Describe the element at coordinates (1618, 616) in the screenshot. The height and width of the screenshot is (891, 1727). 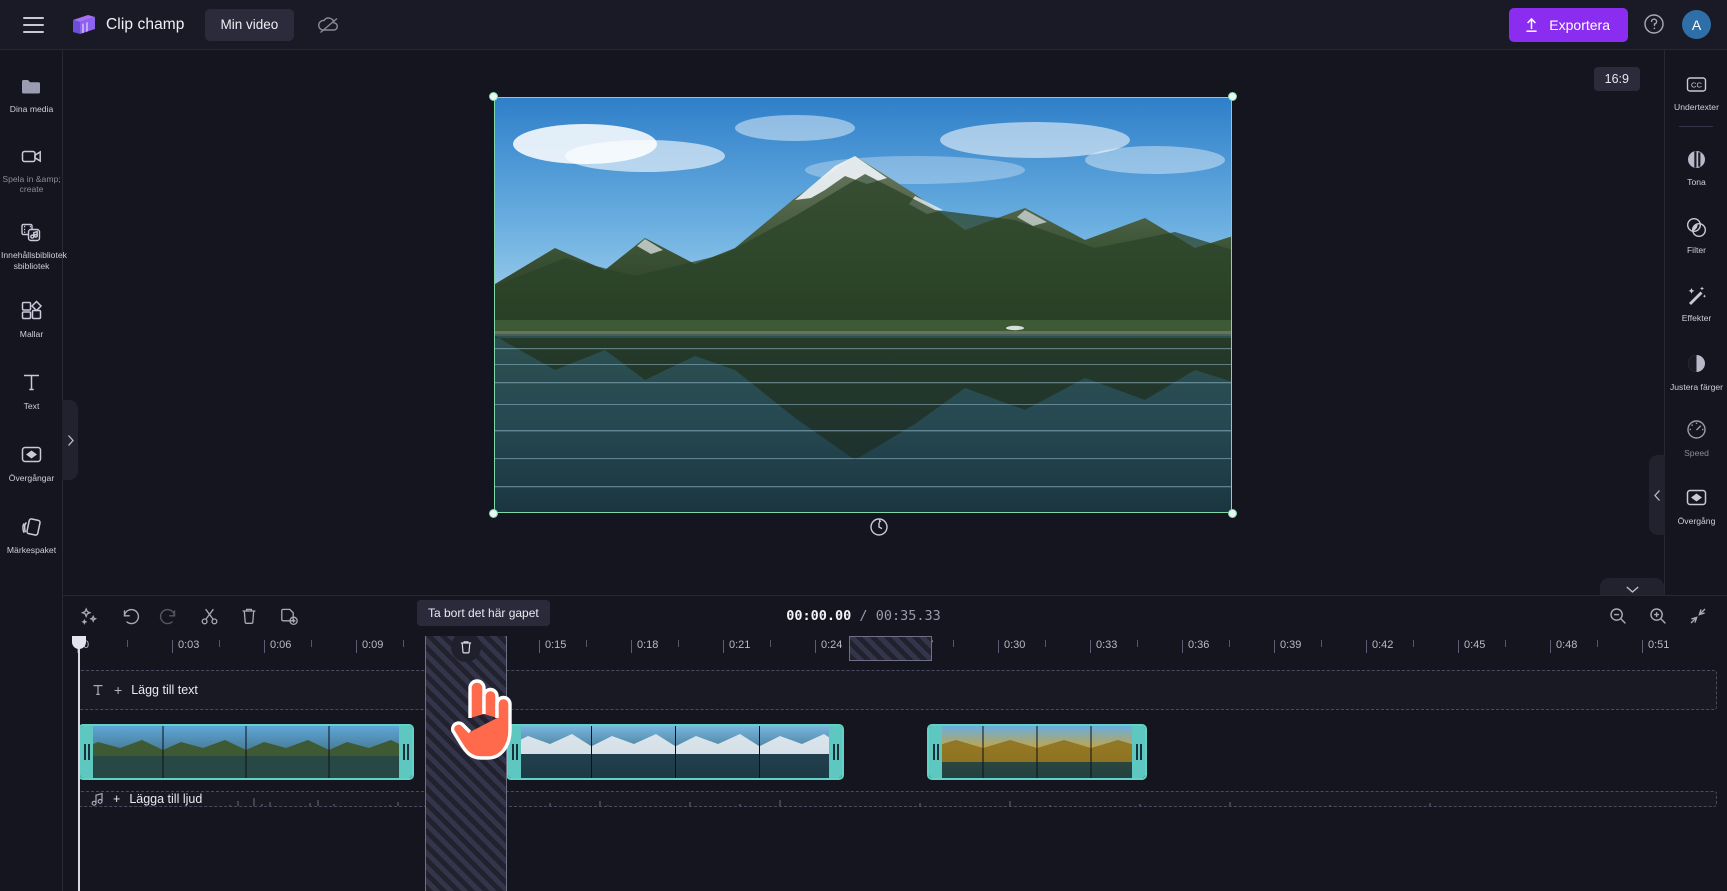
I see `zoom-out-button` at that location.